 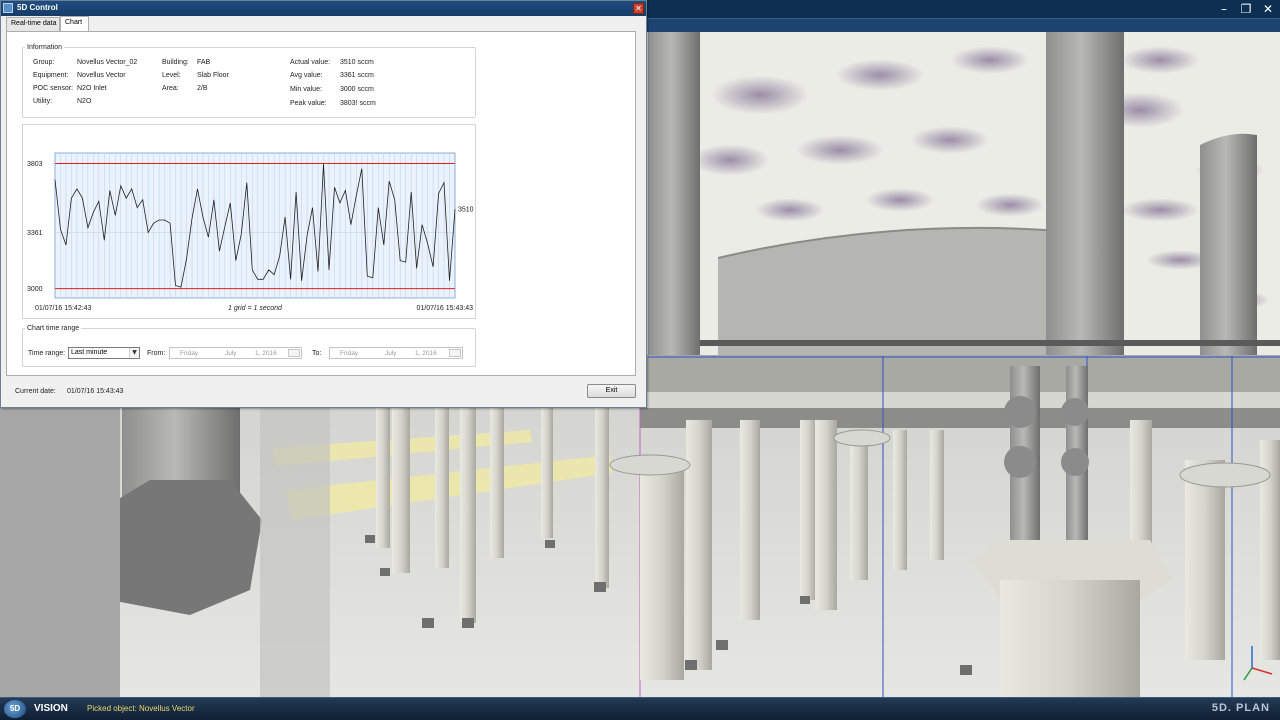 I want to click on to-day: Friday, so click(x=349, y=353).